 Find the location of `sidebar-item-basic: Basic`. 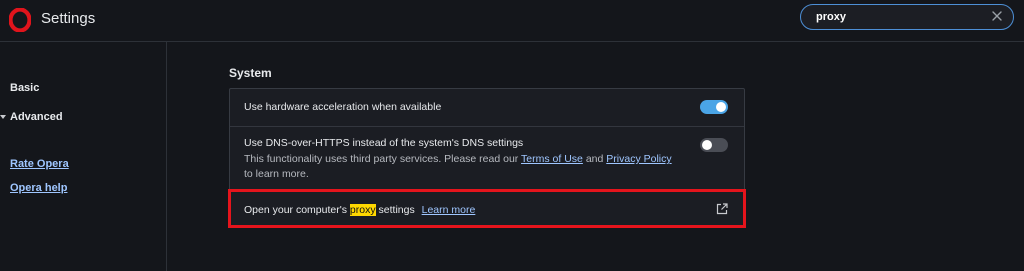

sidebar-item-basic: Basic is located at coordinates (24, 88).